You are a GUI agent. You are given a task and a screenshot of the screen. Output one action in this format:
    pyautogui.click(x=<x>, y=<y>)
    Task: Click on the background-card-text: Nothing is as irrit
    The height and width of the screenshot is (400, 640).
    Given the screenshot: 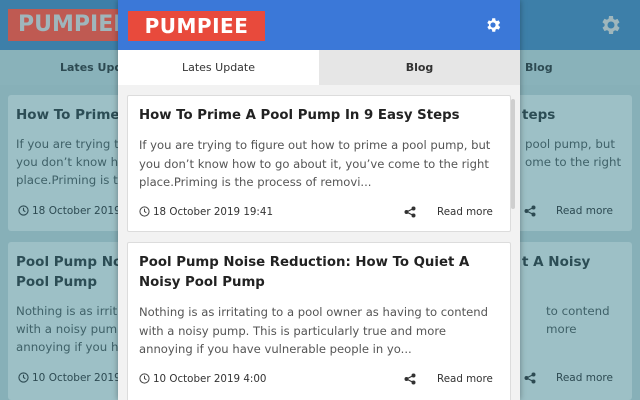 What is the action you would take?
    pyautogui.click(x=67, y=311)
    